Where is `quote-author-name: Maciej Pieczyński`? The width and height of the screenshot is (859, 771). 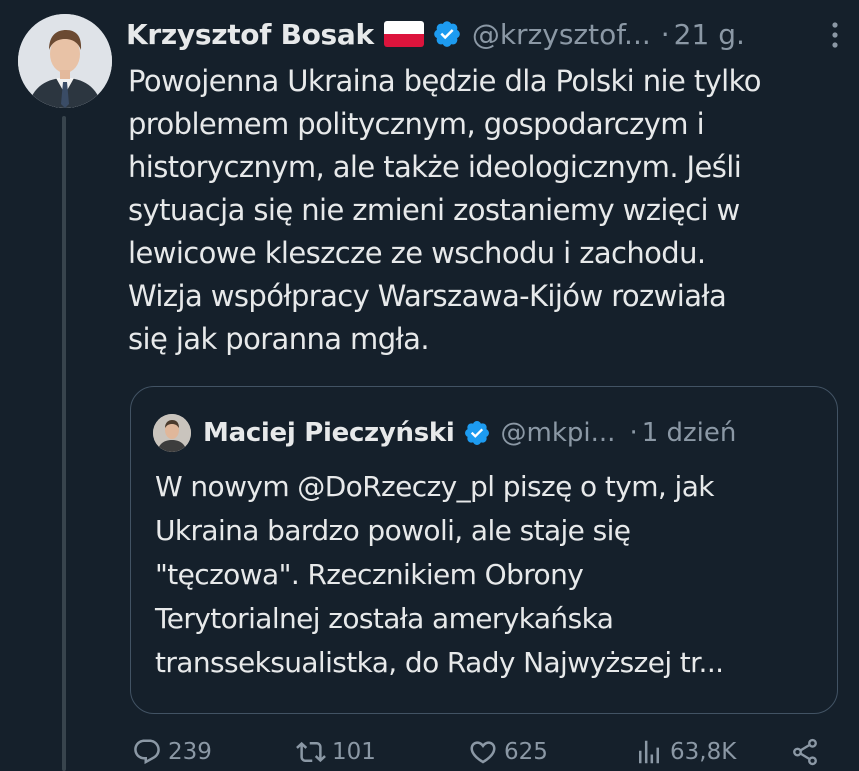 quote-author-name: Maciej Pieczyński is located at coordinates (329, 433).